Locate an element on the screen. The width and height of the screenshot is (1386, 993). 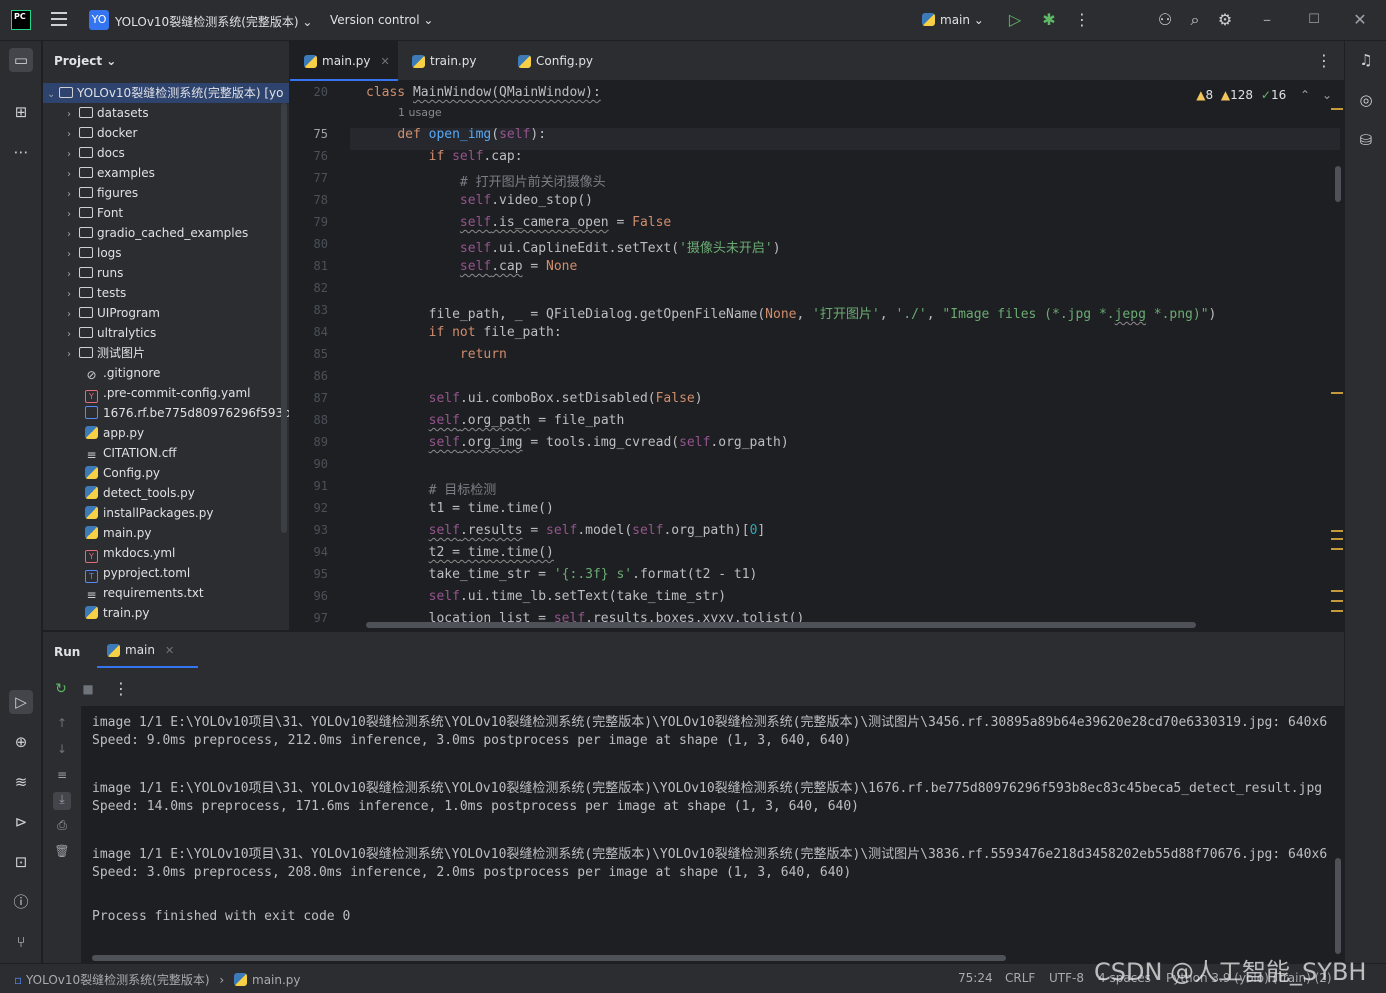
prev-highlight-icon: ⌃ is located at coordinates (1305, 95).